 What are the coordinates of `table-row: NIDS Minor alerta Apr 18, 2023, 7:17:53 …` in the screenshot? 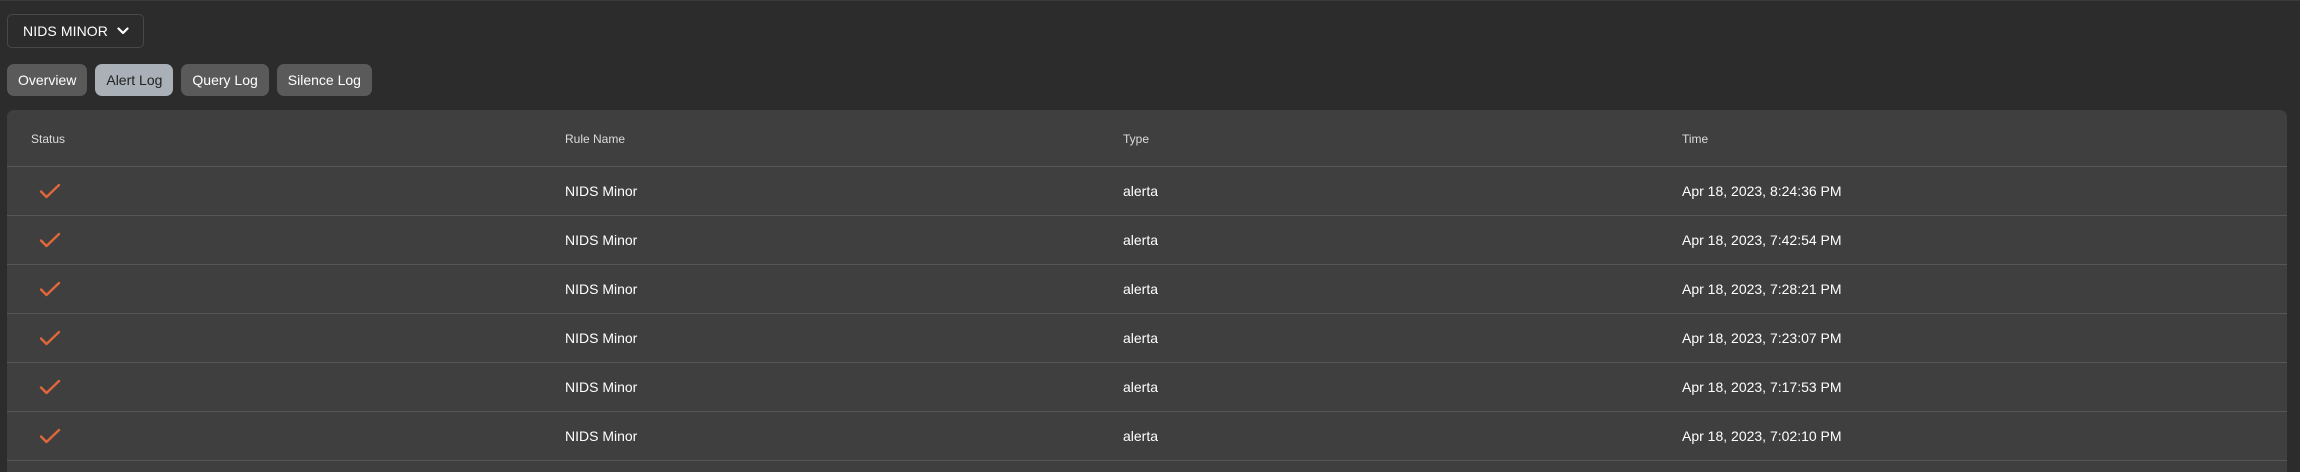 It's located at (1147, 387).